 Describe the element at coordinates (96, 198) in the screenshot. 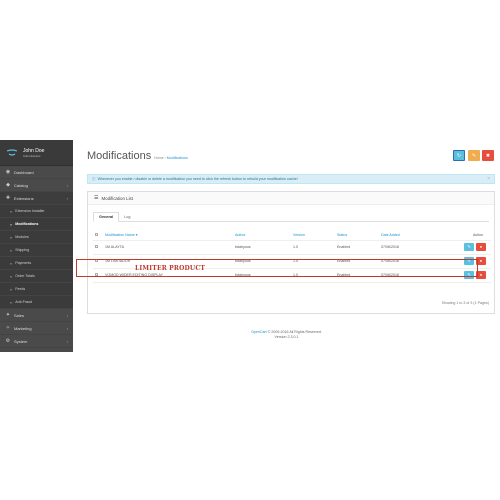

I see `list-icon: ☰` at that location.